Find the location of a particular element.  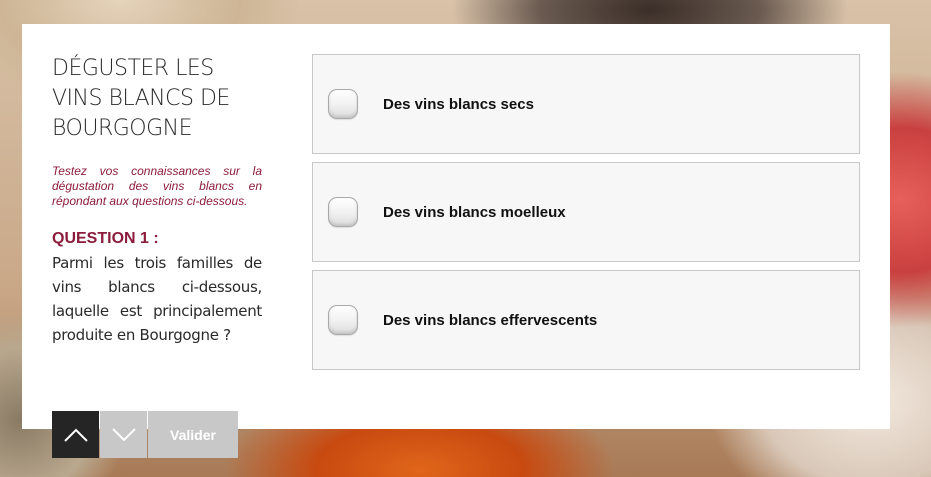

chevron-down-icon is located at coordinates (123, 434).